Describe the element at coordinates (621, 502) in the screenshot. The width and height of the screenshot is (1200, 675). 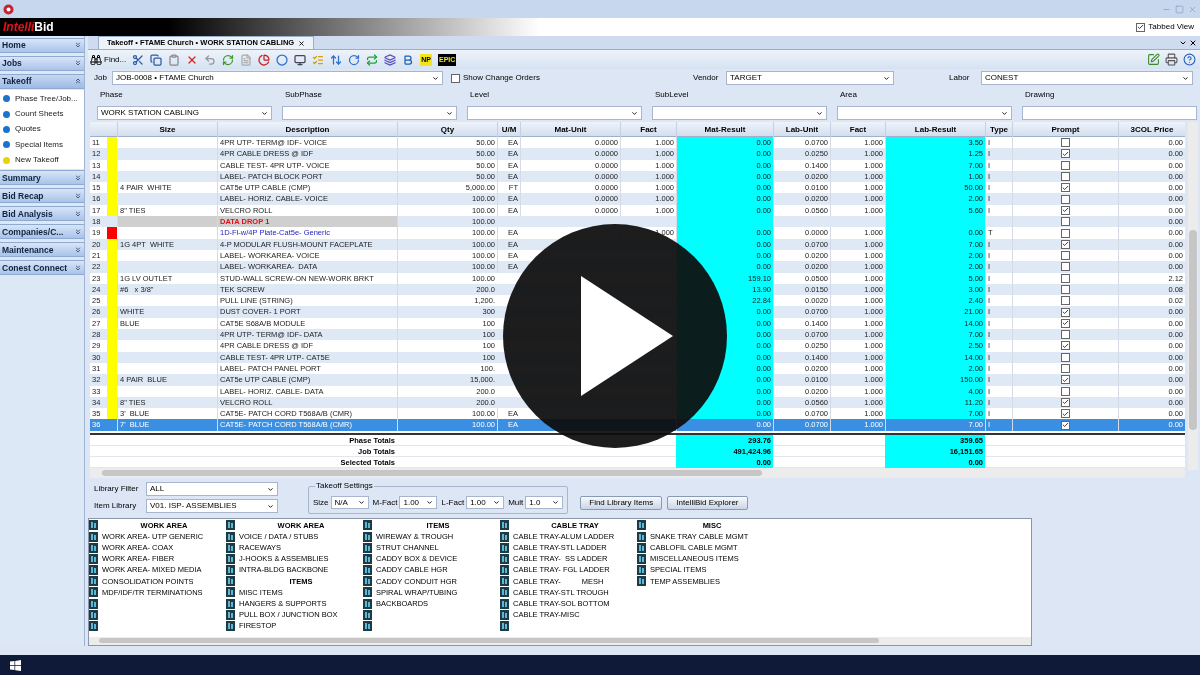
I see `library-button: Find Library Items` at that location.